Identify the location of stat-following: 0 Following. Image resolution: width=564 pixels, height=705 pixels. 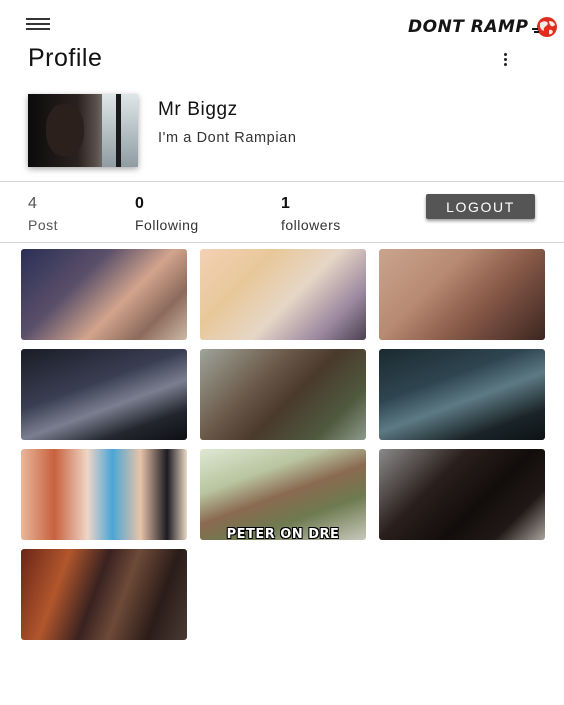
(167, 214).